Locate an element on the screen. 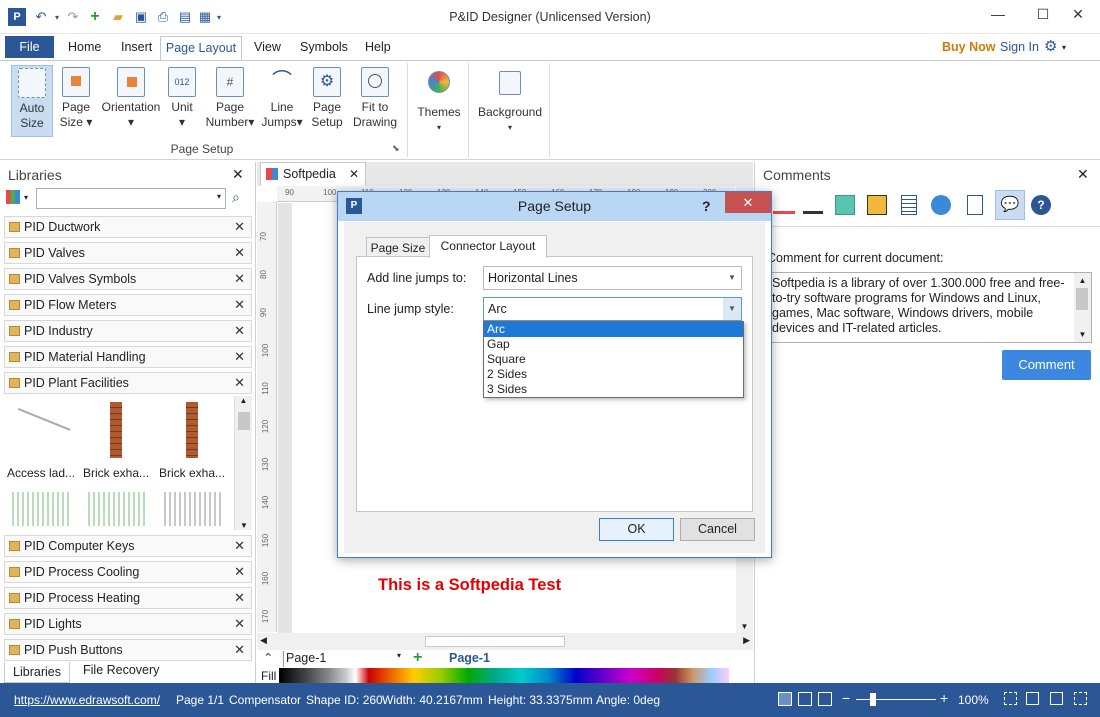 Image resolution: width=1100 pixels, height=717 pixels. tab-page-size: Page Size is located at coordinates (398, 247).